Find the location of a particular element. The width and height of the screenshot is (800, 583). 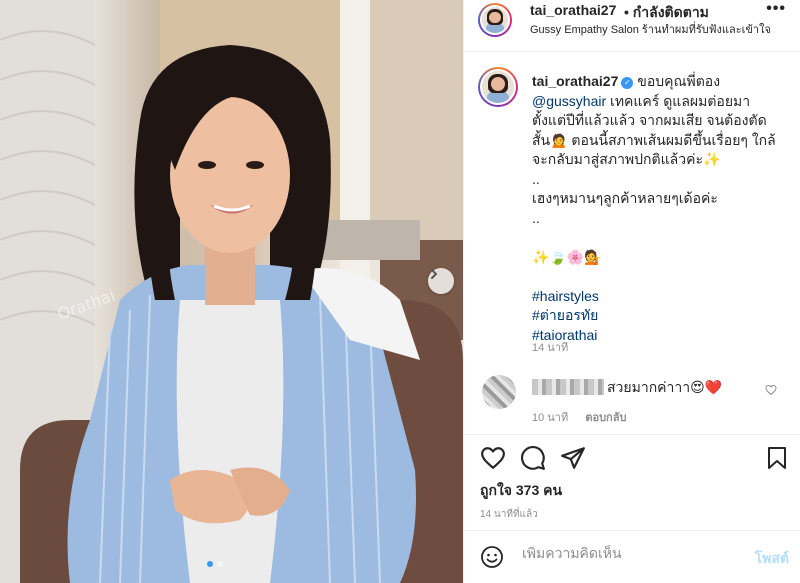

comment-bubble-icon is located at coordinates (533, 458).